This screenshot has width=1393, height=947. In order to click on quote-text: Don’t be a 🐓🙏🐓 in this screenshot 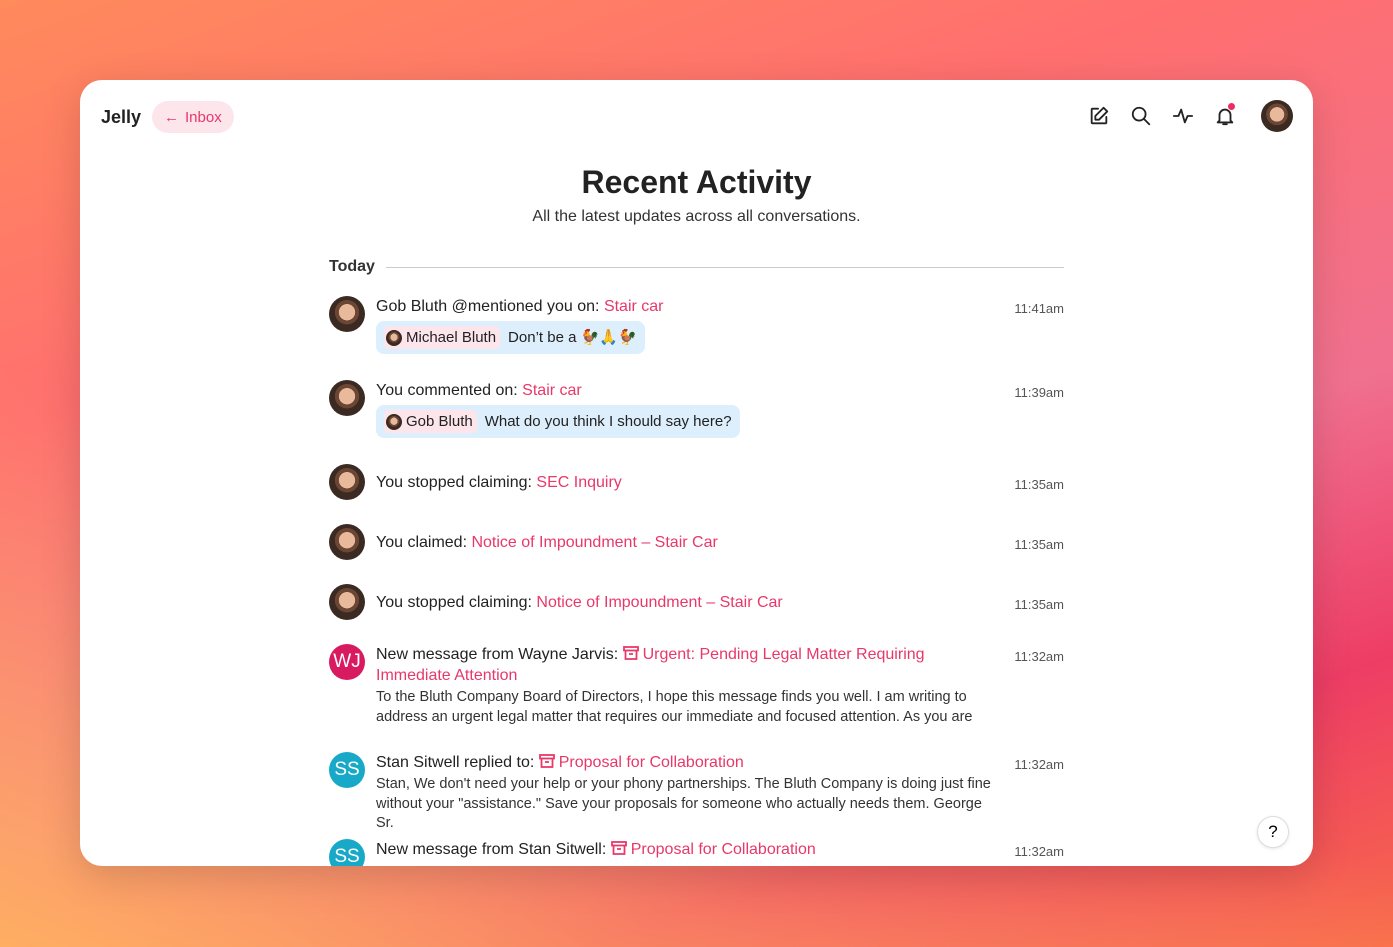, I will do `click(572, 337)`.